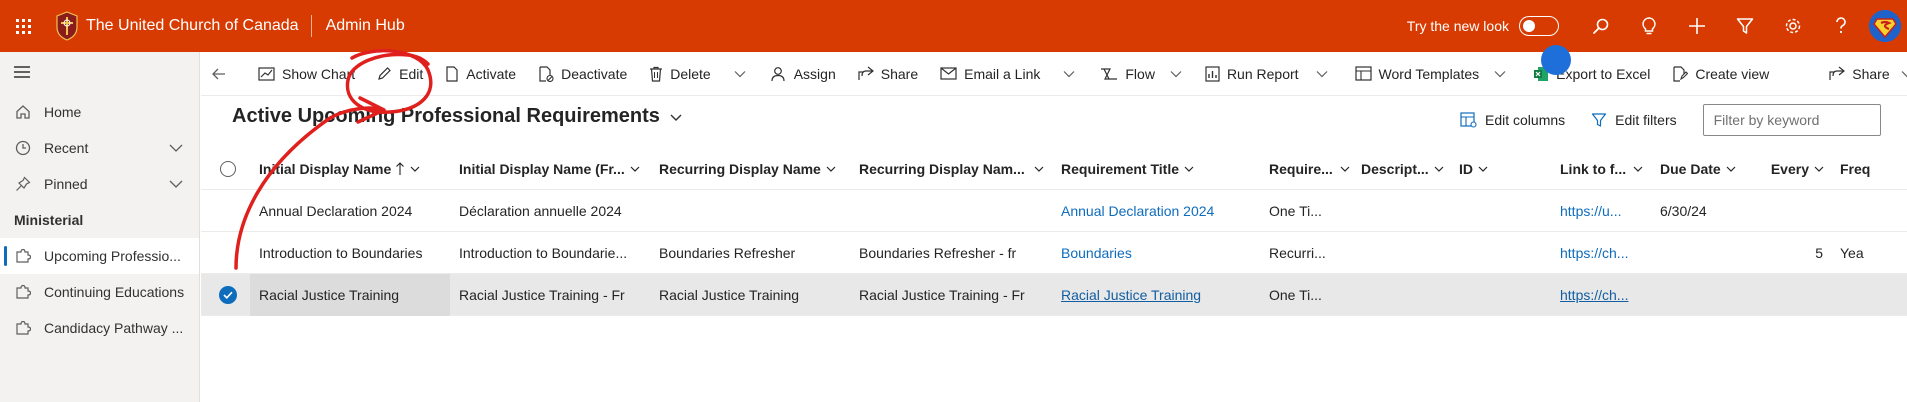 The image size is (1907, 402). What do you see at coordinates (1852, 252) in the screenshot?
I see `cell-frequency: Yea` at bounding box center [1852, 252].